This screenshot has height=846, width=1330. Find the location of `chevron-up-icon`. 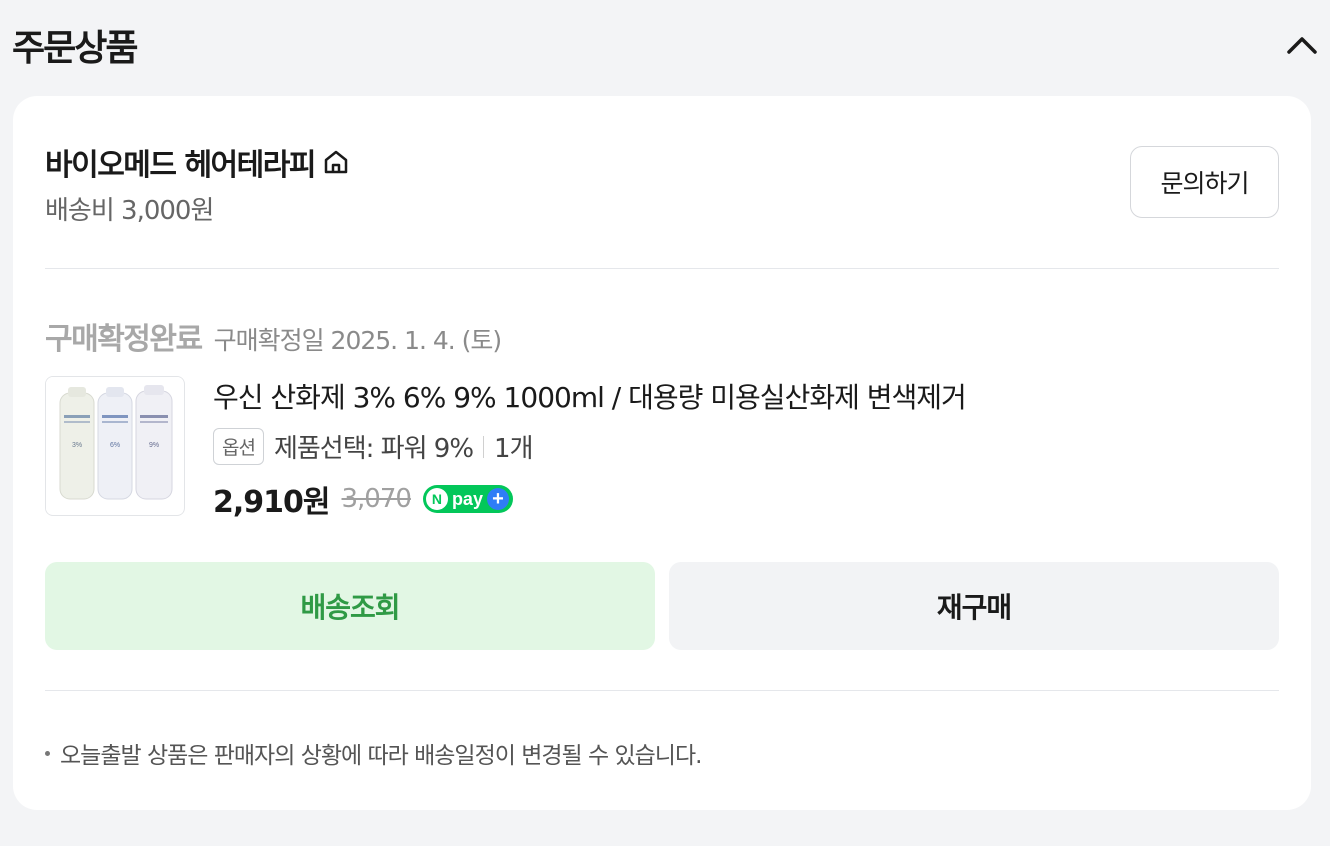

chevron-up-icon is located at coordinates (1302, 45).